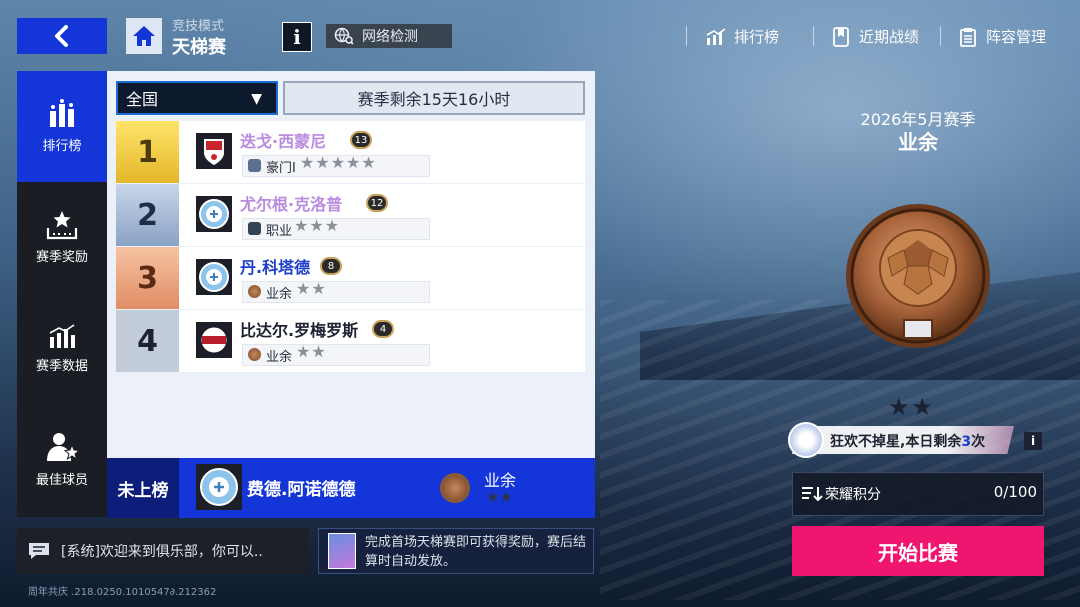 This screenshot has height=607, width=1080. Describe the element at coordinates (968, 37) in the screenshot. I see `clipboard-icon` at that location.